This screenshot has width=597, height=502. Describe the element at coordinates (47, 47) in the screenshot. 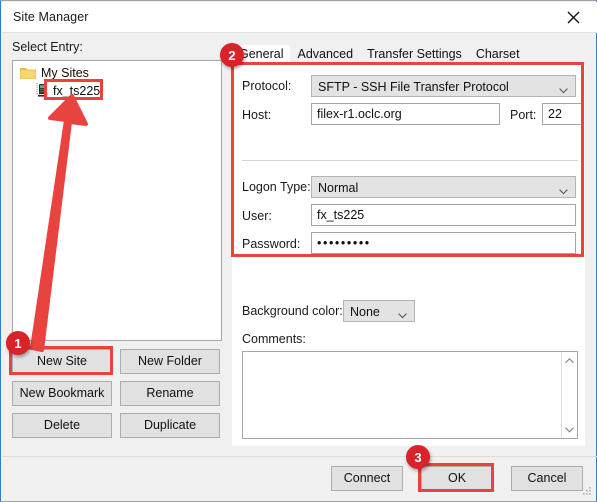

I see `select-entry-label: Select Entry:` at that location.